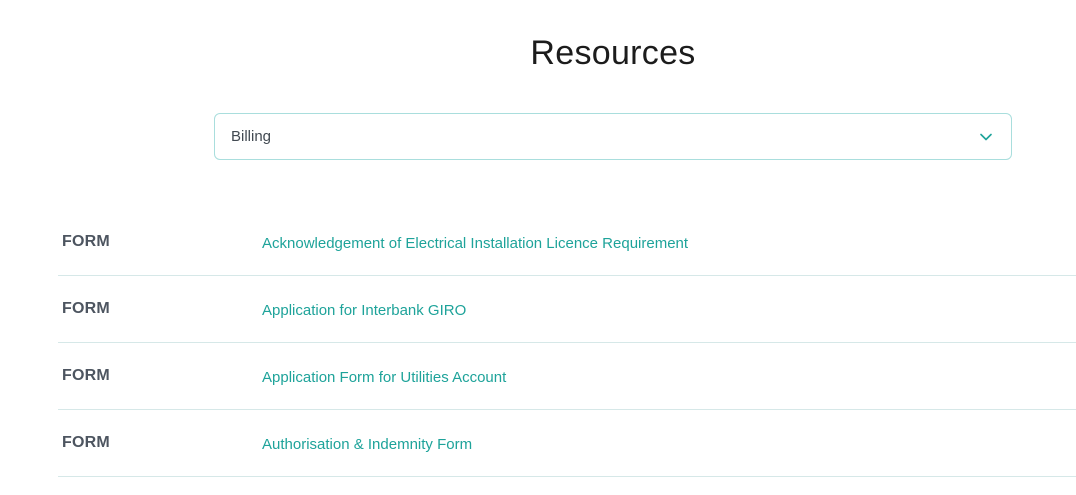  Describe the element at coordinates (364, 310) in the screenshot. I see `resource-link: Application for Interbank GIRO` at that location.